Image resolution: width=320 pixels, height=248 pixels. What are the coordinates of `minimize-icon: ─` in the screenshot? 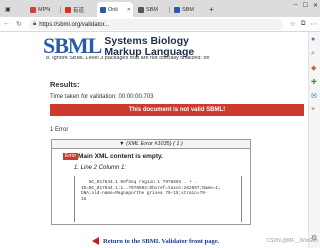 It's located at (295, 5).